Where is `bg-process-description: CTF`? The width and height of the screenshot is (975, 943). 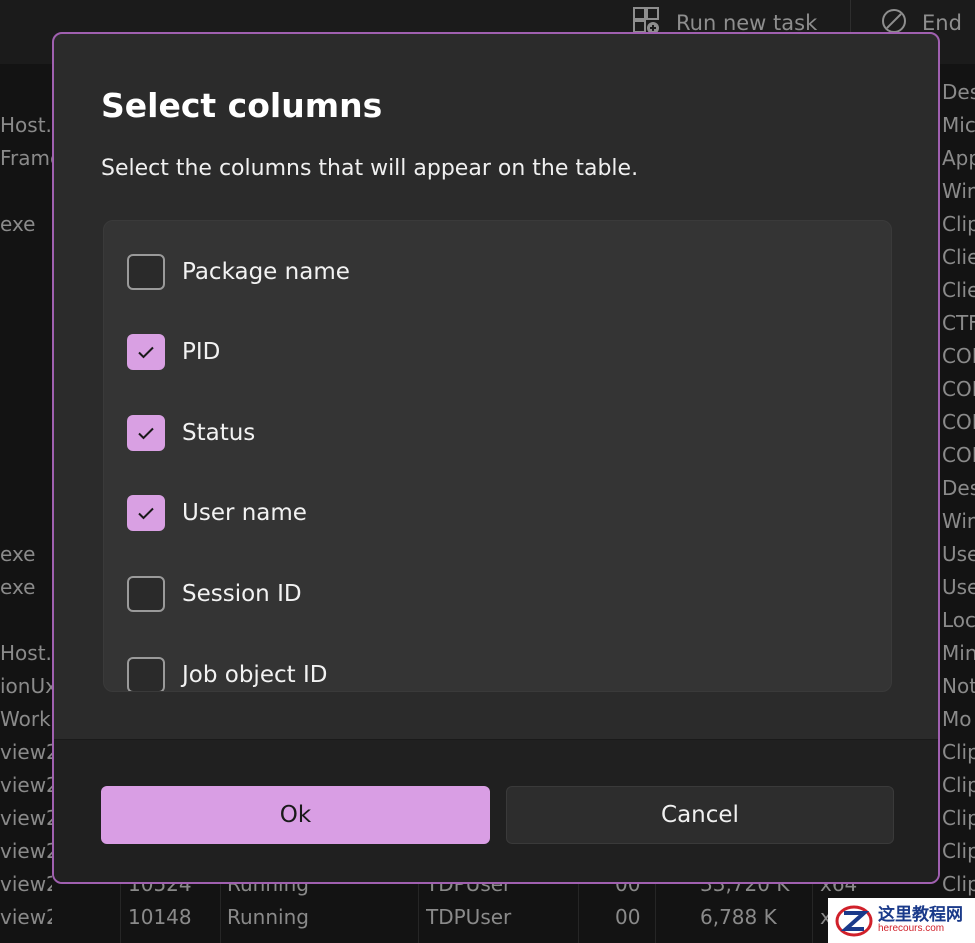
bg-process-description: CTF is located at coordinates (958, 323).